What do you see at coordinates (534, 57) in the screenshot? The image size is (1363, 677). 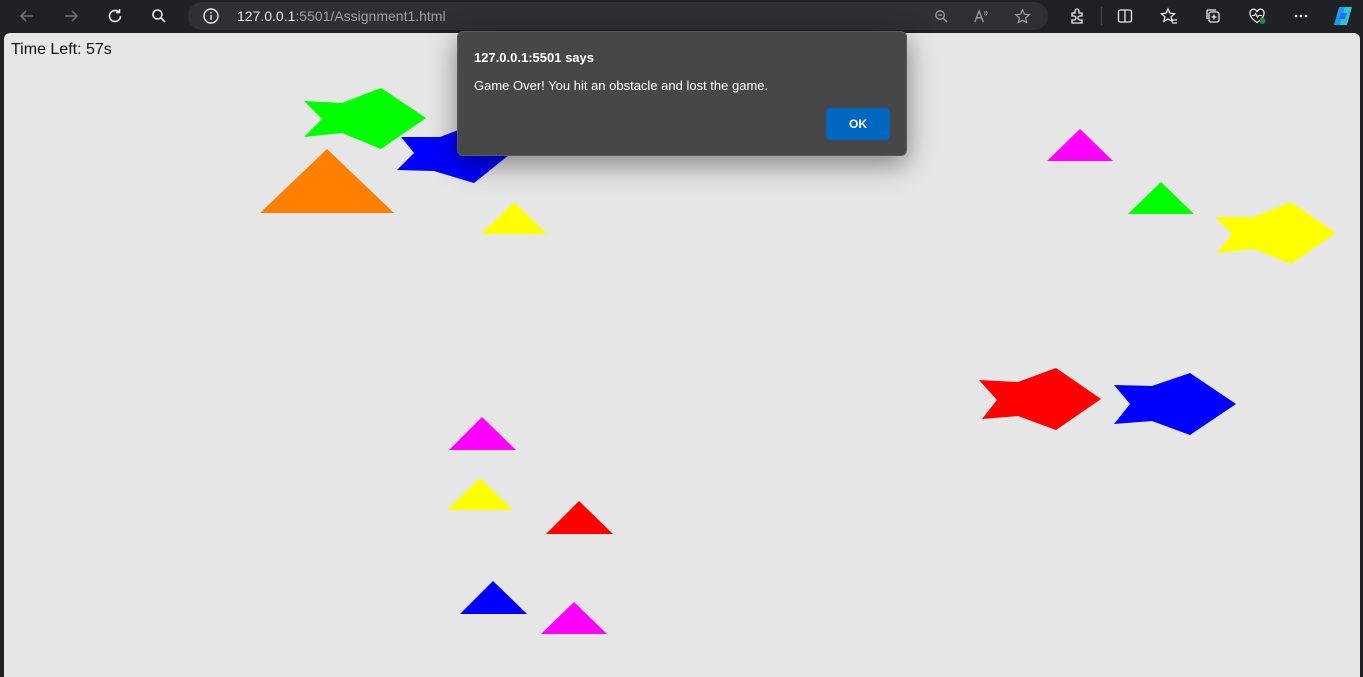 I see `alert-title: 127.0.0.1:5501 says` at bounding box center [534, 57].